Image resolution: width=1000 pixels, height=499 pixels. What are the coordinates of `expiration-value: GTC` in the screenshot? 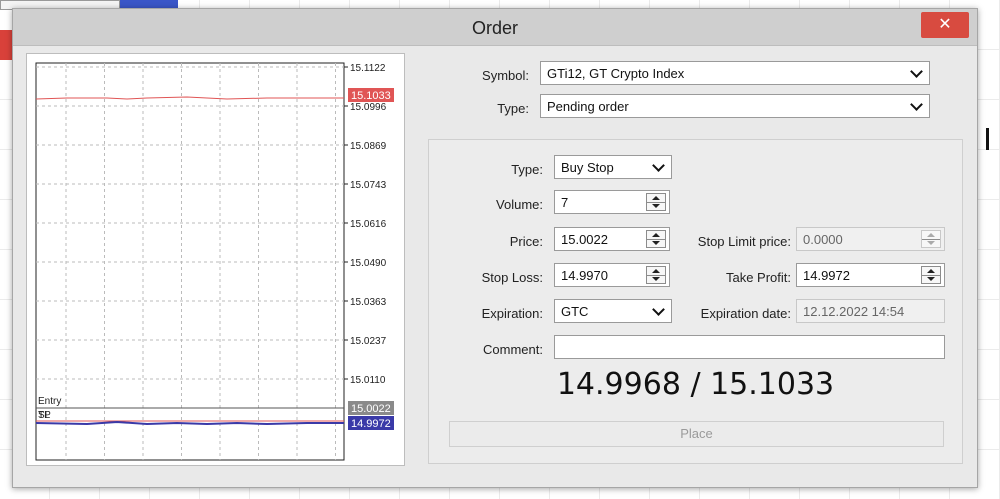 It's located at (575, 311).